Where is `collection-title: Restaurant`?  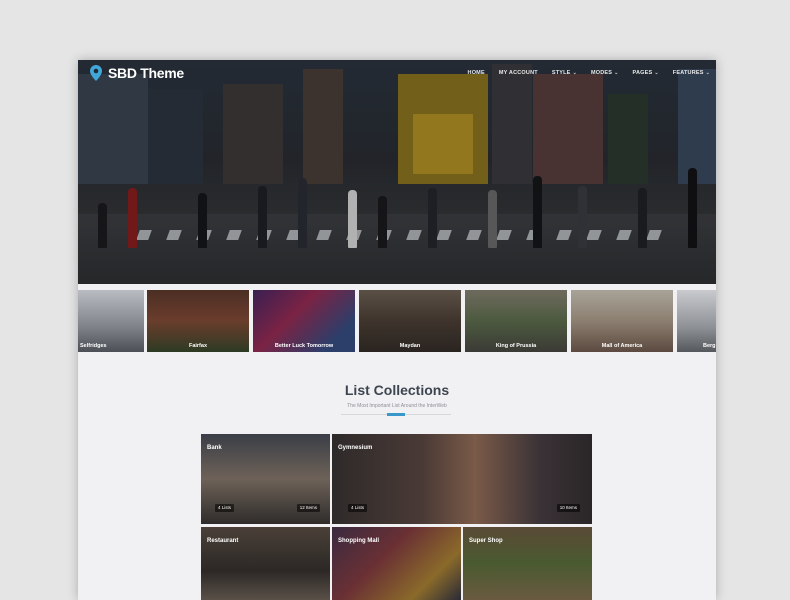 collection-title: Restaurant is located at coordinates (223, 541).